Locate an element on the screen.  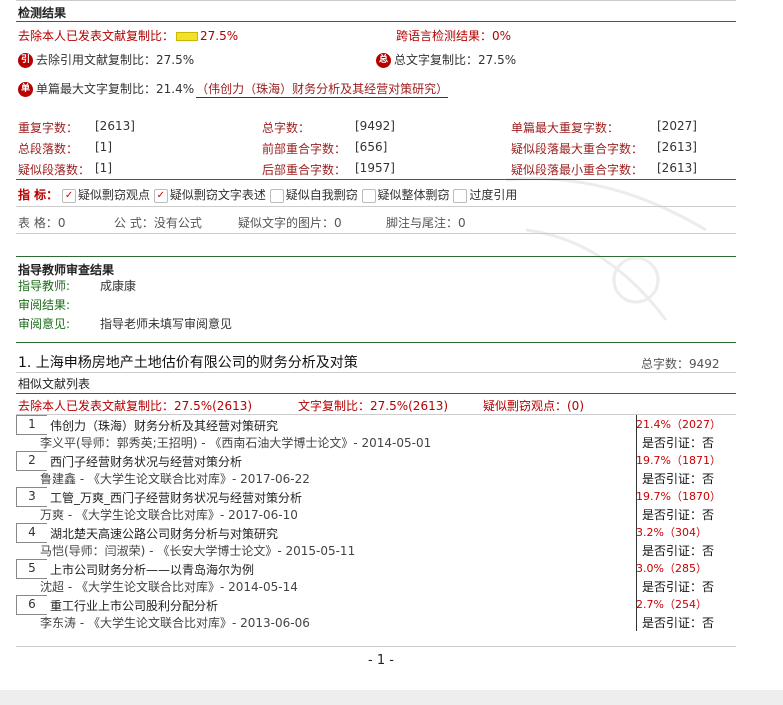
teacher-label: 指导教师: is located at coordinates (44, 286).